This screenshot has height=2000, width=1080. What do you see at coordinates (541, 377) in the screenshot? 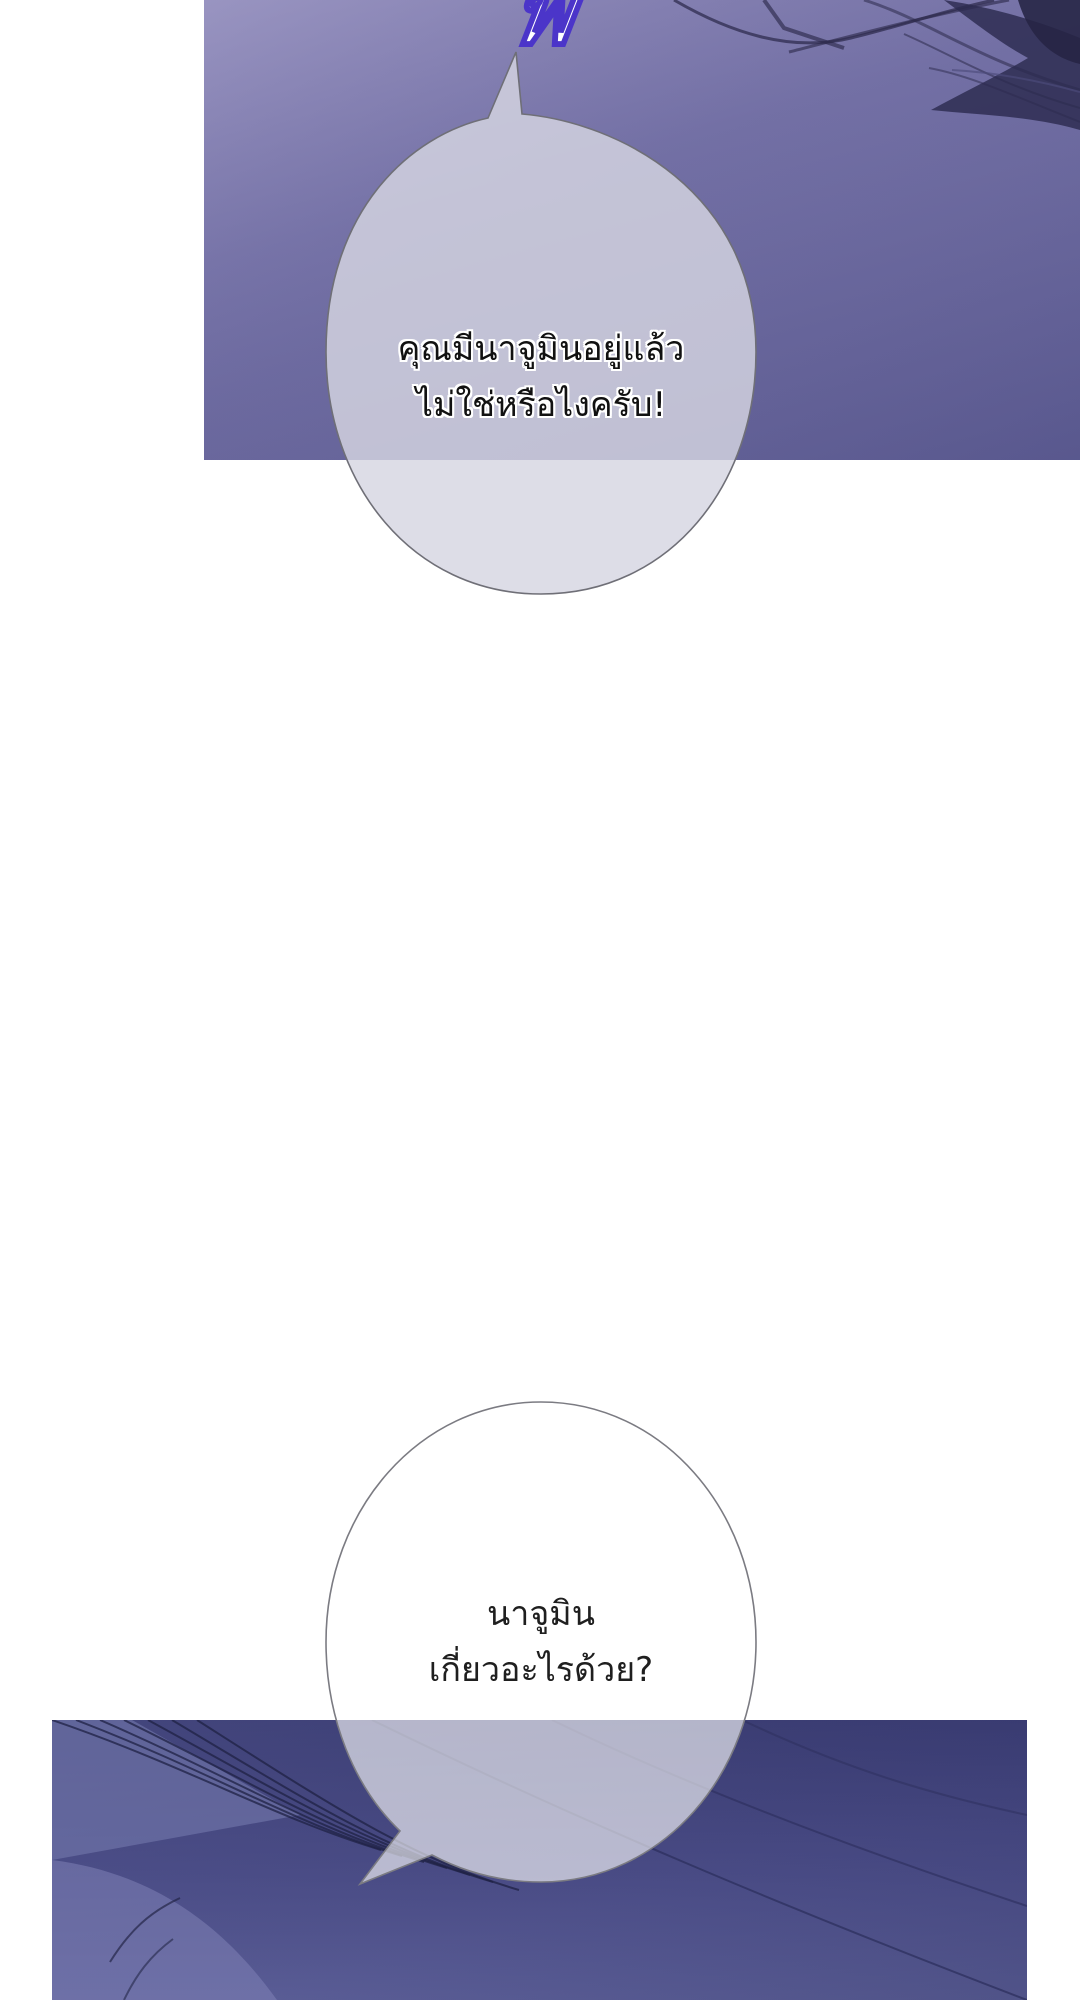
I see `speech-bubble-top-text: คุณมีนาจูมินอยู่แล้ว ไม่ใช่หรือไงครับ!` at bounding box center [541, 377].